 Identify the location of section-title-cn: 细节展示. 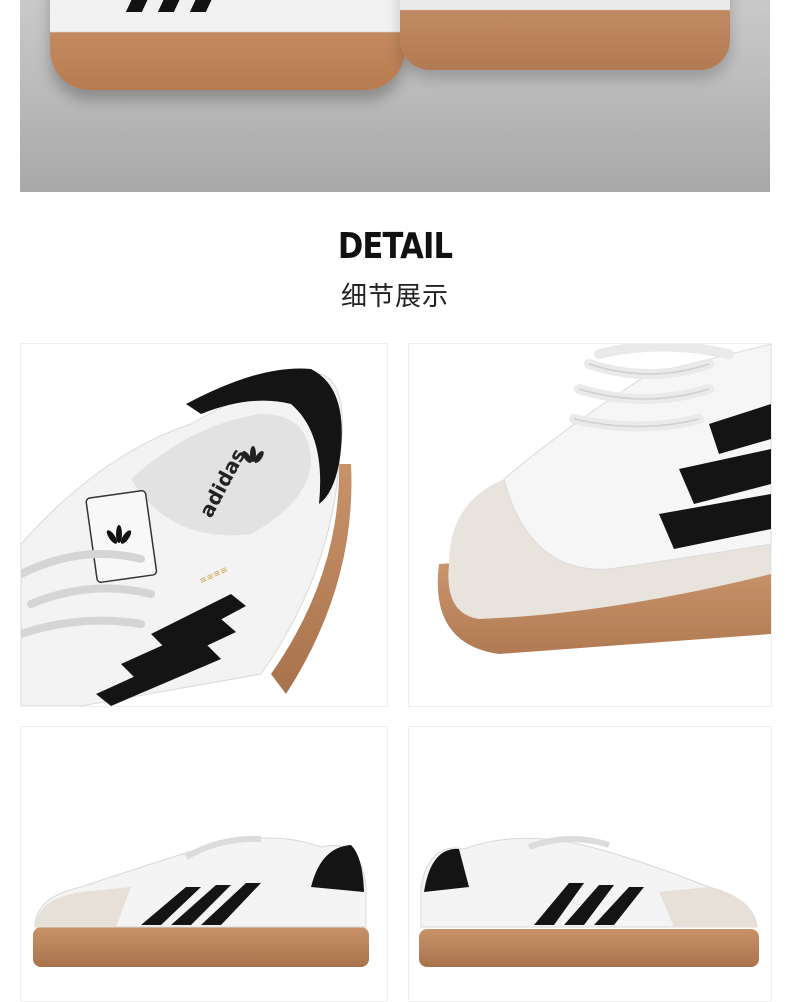
(394, 297).